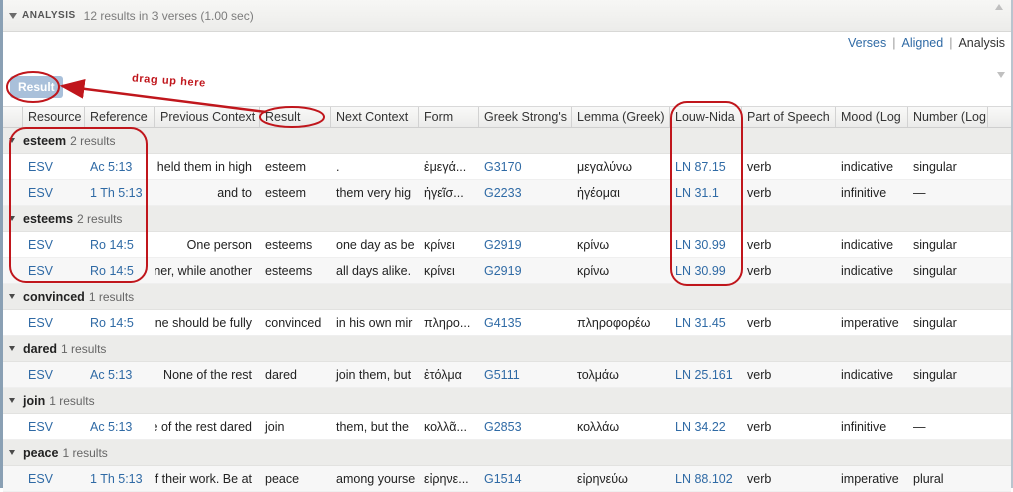 This screenshot has width=1013, height=492. Describe the element at coordinates (999, 7) in the screenshot. I see `scroll-up-arrow-icon` at that location.